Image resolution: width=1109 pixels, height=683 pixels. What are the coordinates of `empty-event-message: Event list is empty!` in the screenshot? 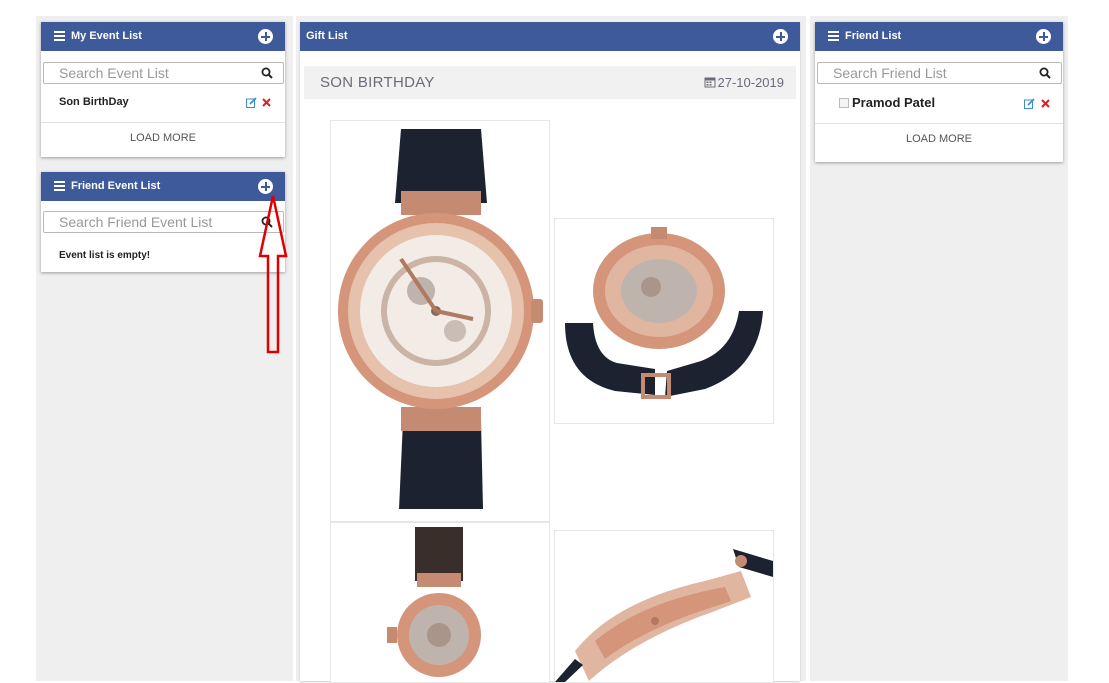 It's located at (105, 255).